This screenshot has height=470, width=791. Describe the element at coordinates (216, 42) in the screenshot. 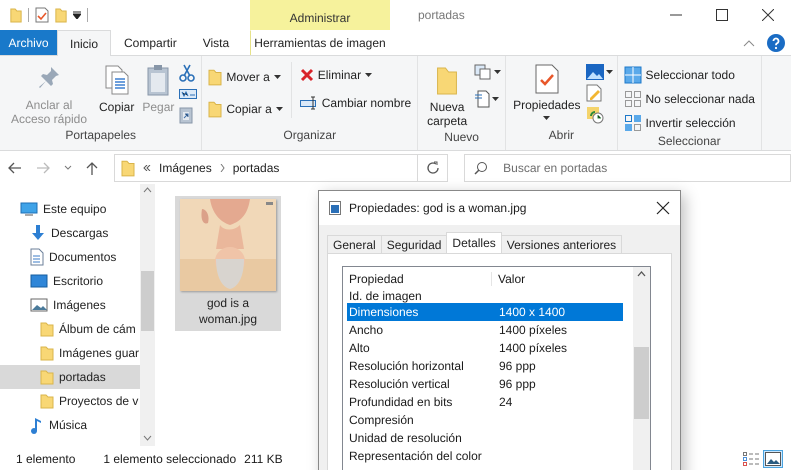

I see `ribbon-tab: Vista` at that location.